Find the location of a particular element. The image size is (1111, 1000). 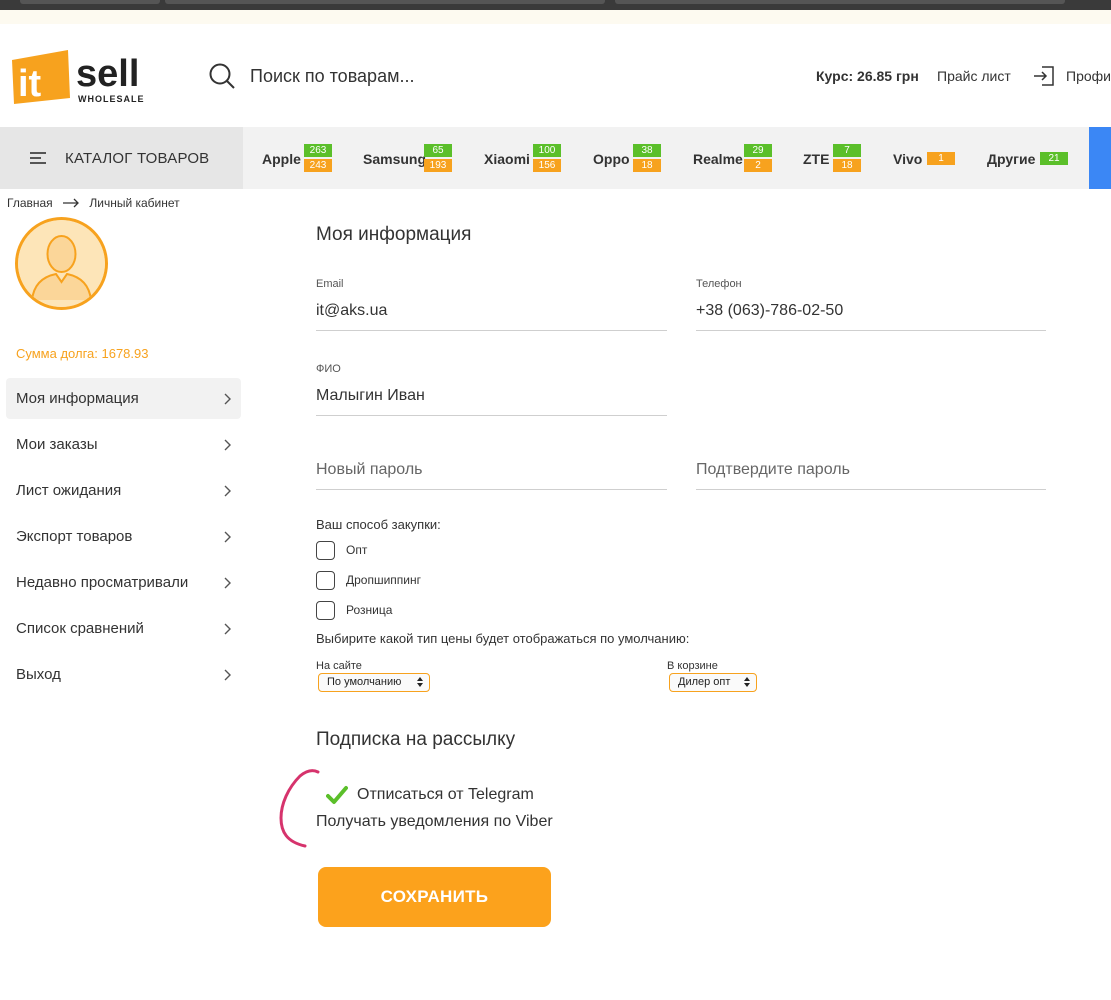

checkbox-retail is located at coordinates (325, 610).